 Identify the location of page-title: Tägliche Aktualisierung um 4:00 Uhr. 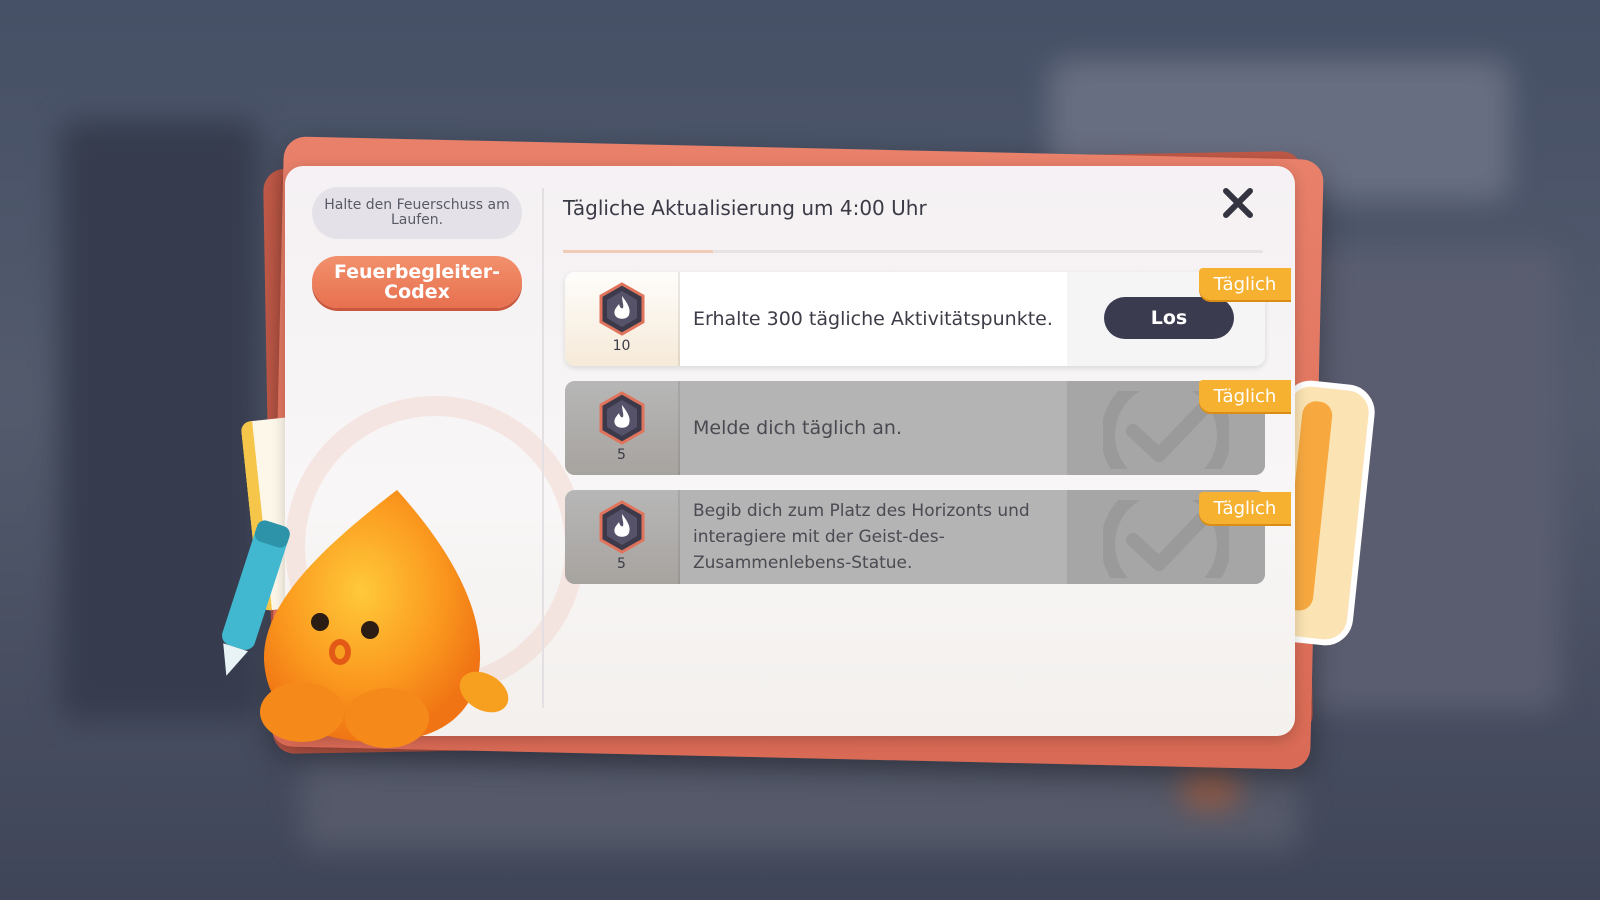
(745, 208).